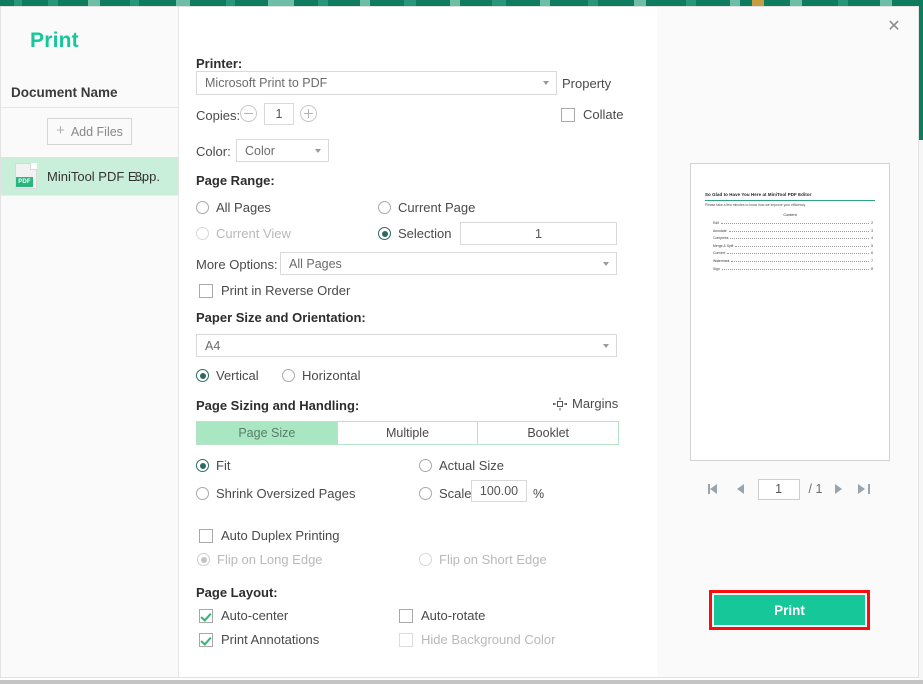  What do you see at coordinates (921, 412) in the screenshot?
I see `app-window-edge-lower` at bounding box center [921, 412].